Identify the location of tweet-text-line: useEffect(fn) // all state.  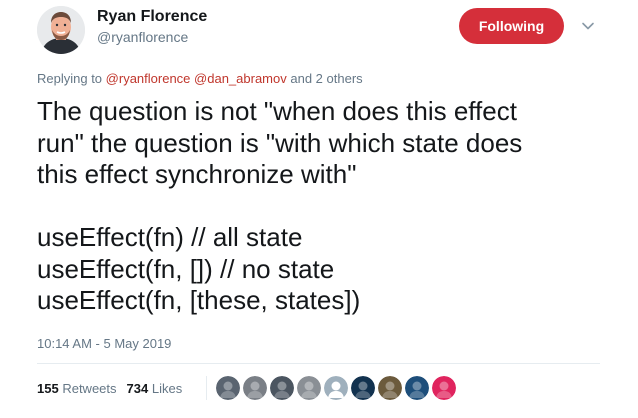
(170, 237).